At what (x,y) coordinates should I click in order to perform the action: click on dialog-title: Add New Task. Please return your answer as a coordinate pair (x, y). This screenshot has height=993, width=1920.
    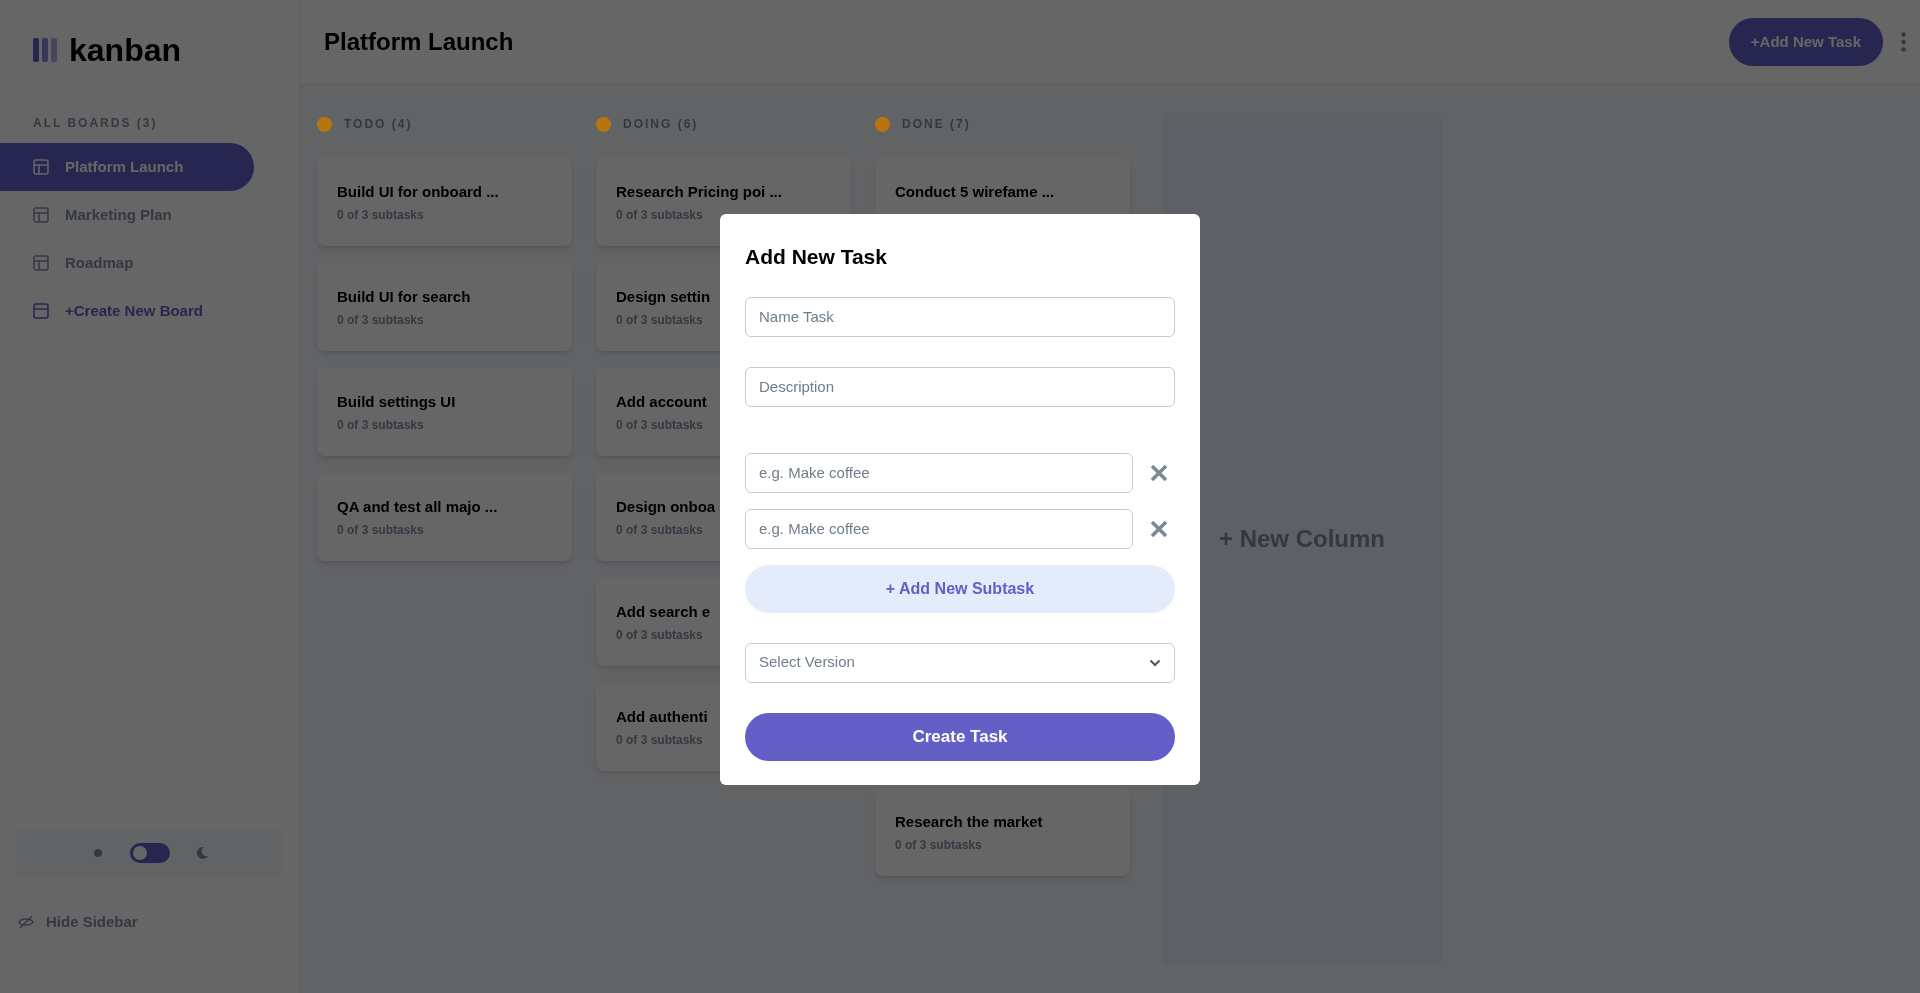
    Looking at the image, I should click on (816, 257).